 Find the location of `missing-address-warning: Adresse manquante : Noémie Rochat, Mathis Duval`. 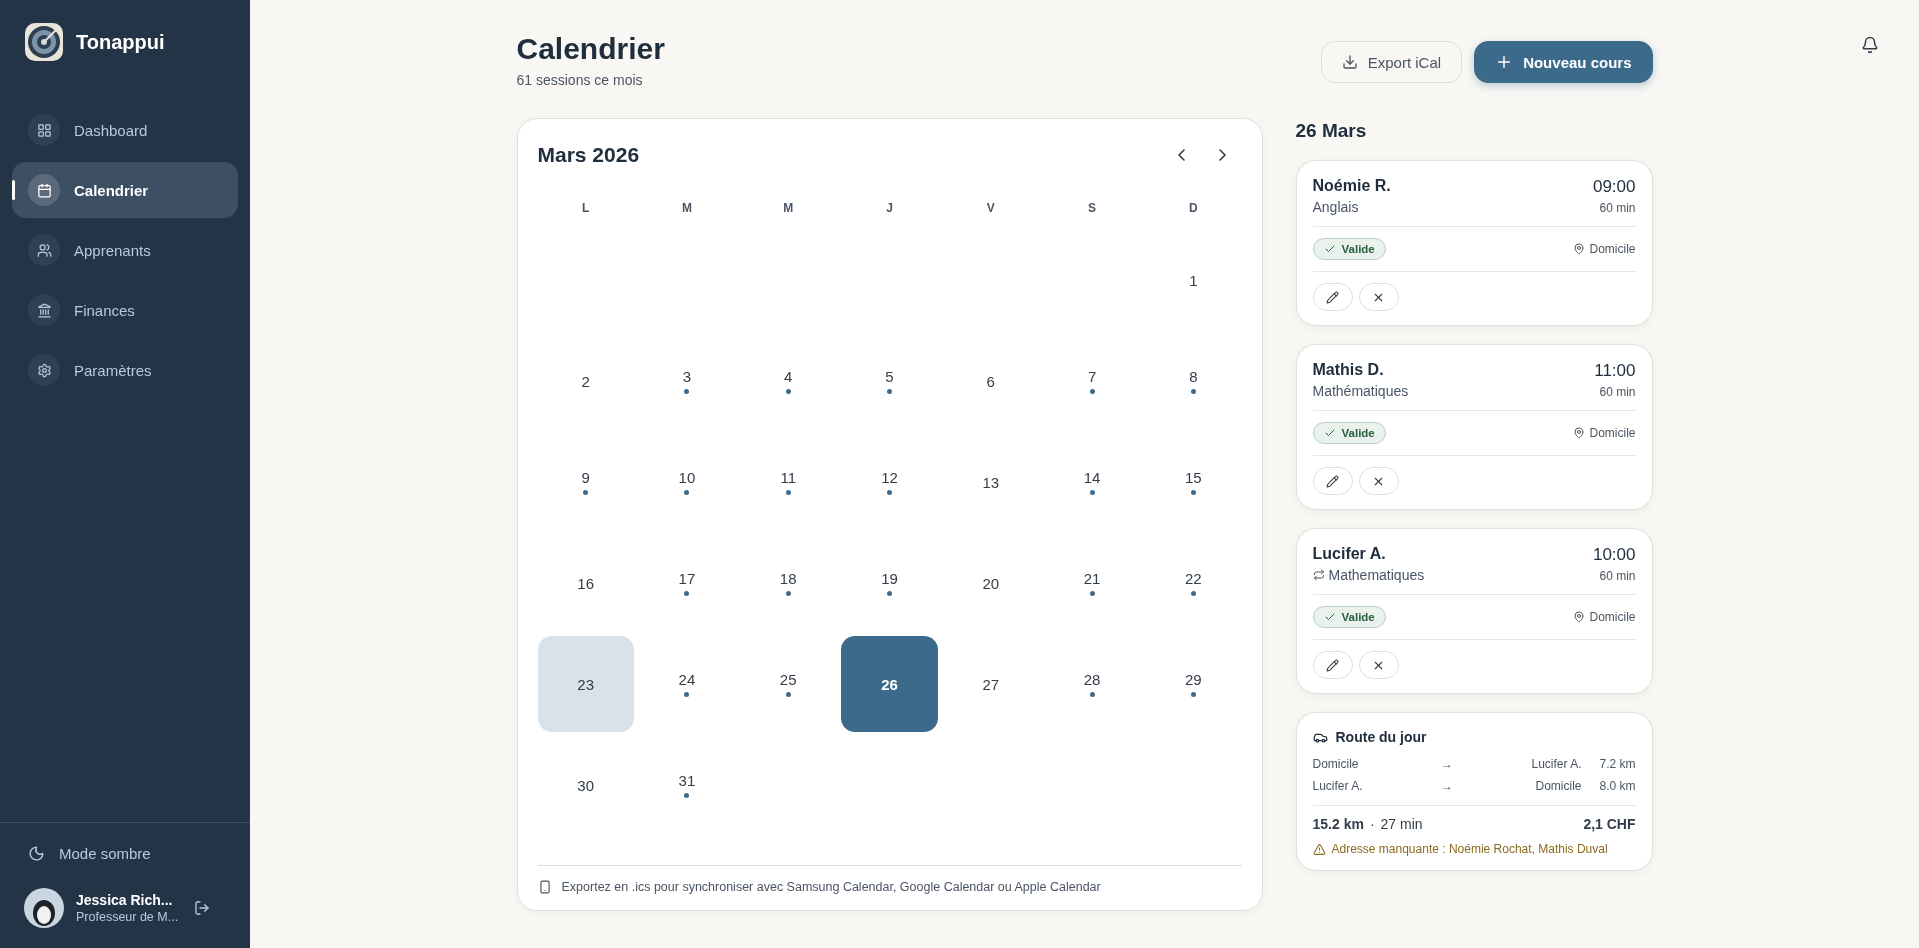

missing-address-warning: Adresse manquante : Noémie Rochat, Mathis Duval is located at coordinates (1474, 849).